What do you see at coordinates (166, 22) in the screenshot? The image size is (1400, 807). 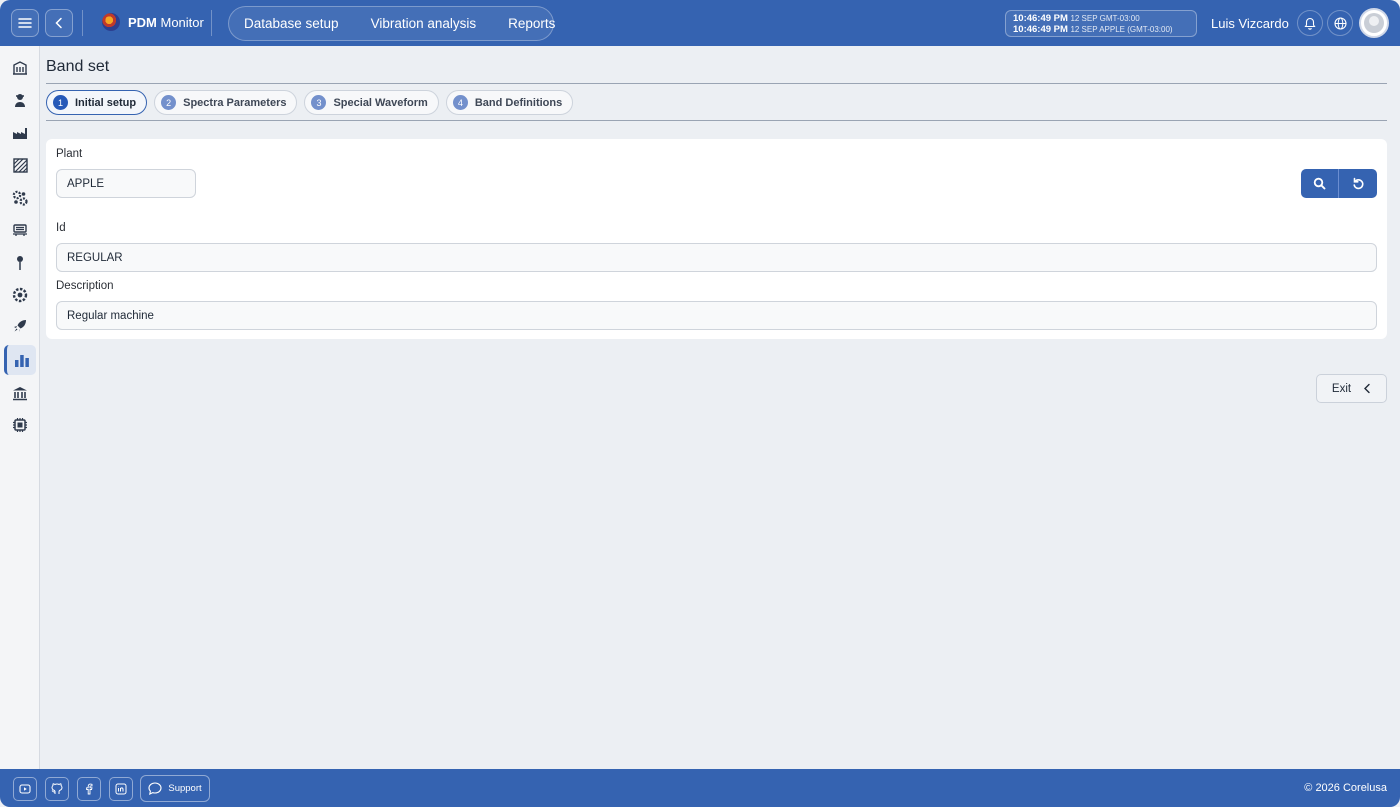 I see `brand-name: PDM Monitor` at bounding box center [166, 22].